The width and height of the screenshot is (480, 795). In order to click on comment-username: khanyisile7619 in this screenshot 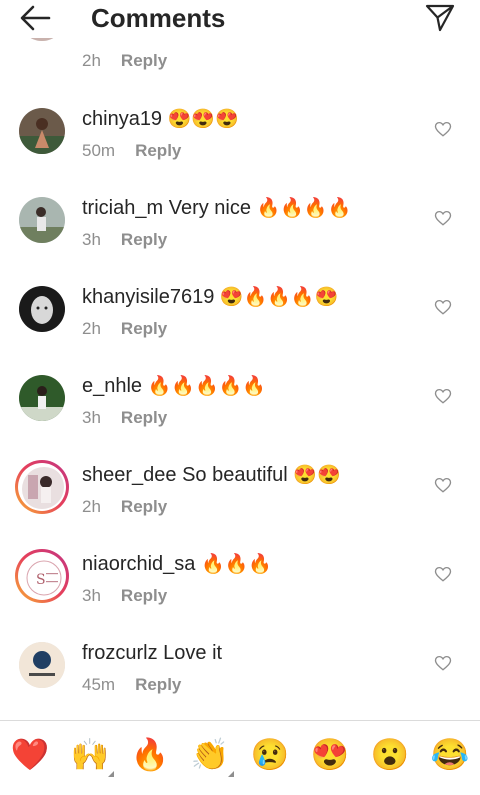, I will do `click(148, 297)`.